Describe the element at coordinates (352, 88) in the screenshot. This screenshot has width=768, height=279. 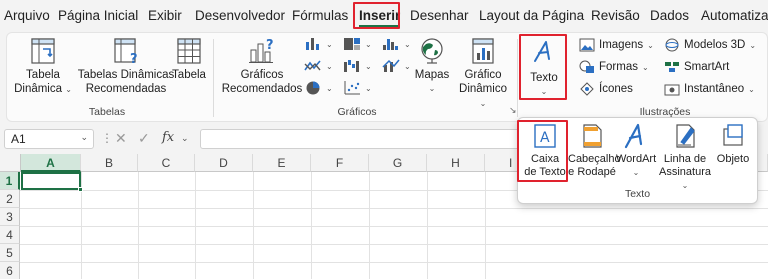
I see `scatter-chart-icon` at that location.